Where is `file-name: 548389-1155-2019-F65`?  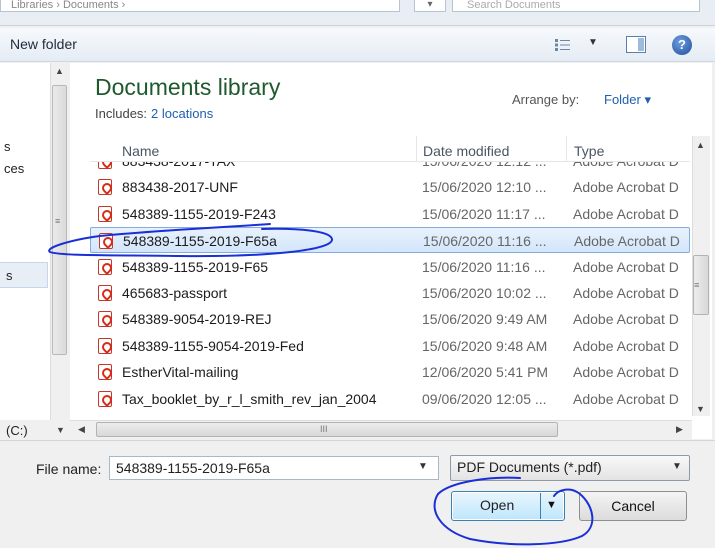
file-name: 548389-1155-2019-F65 is located at coordinates (195, 266).